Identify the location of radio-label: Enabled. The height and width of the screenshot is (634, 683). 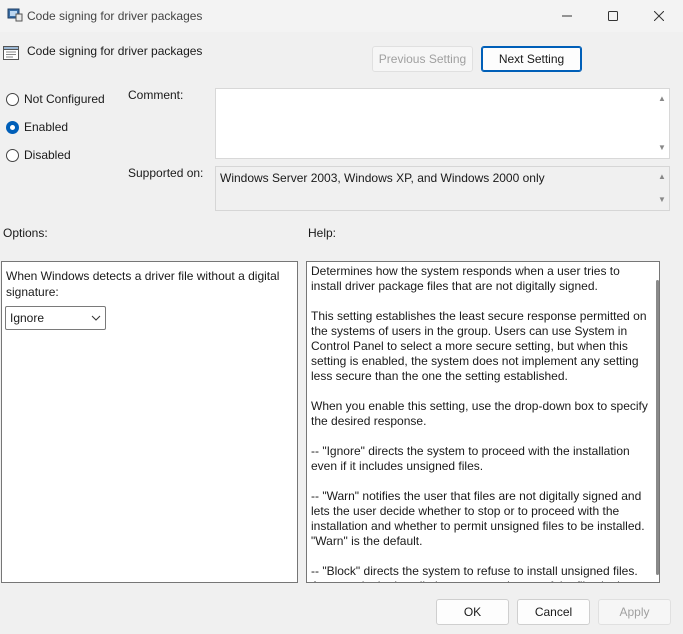
(46, 127).